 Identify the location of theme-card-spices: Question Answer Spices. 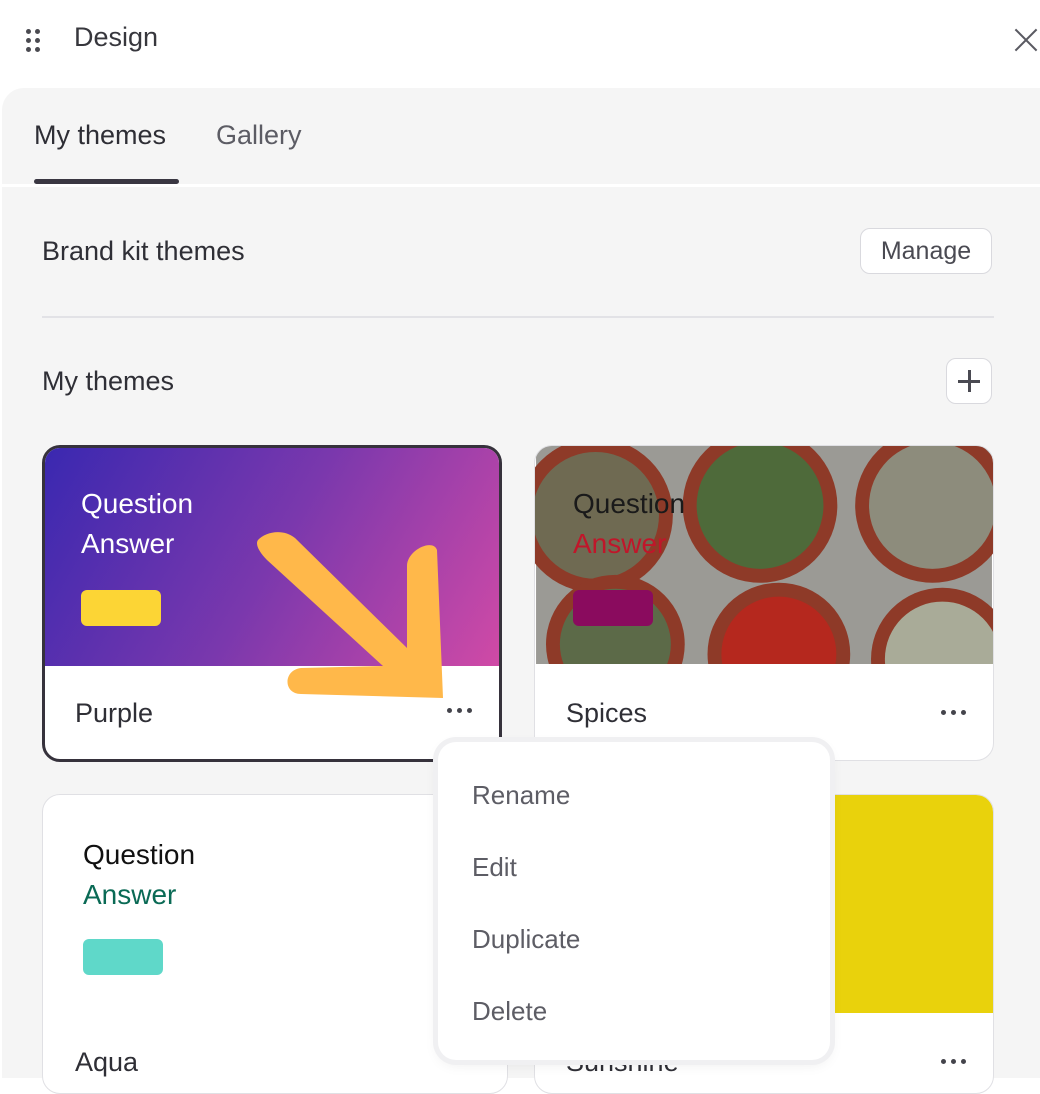
(764, 603).